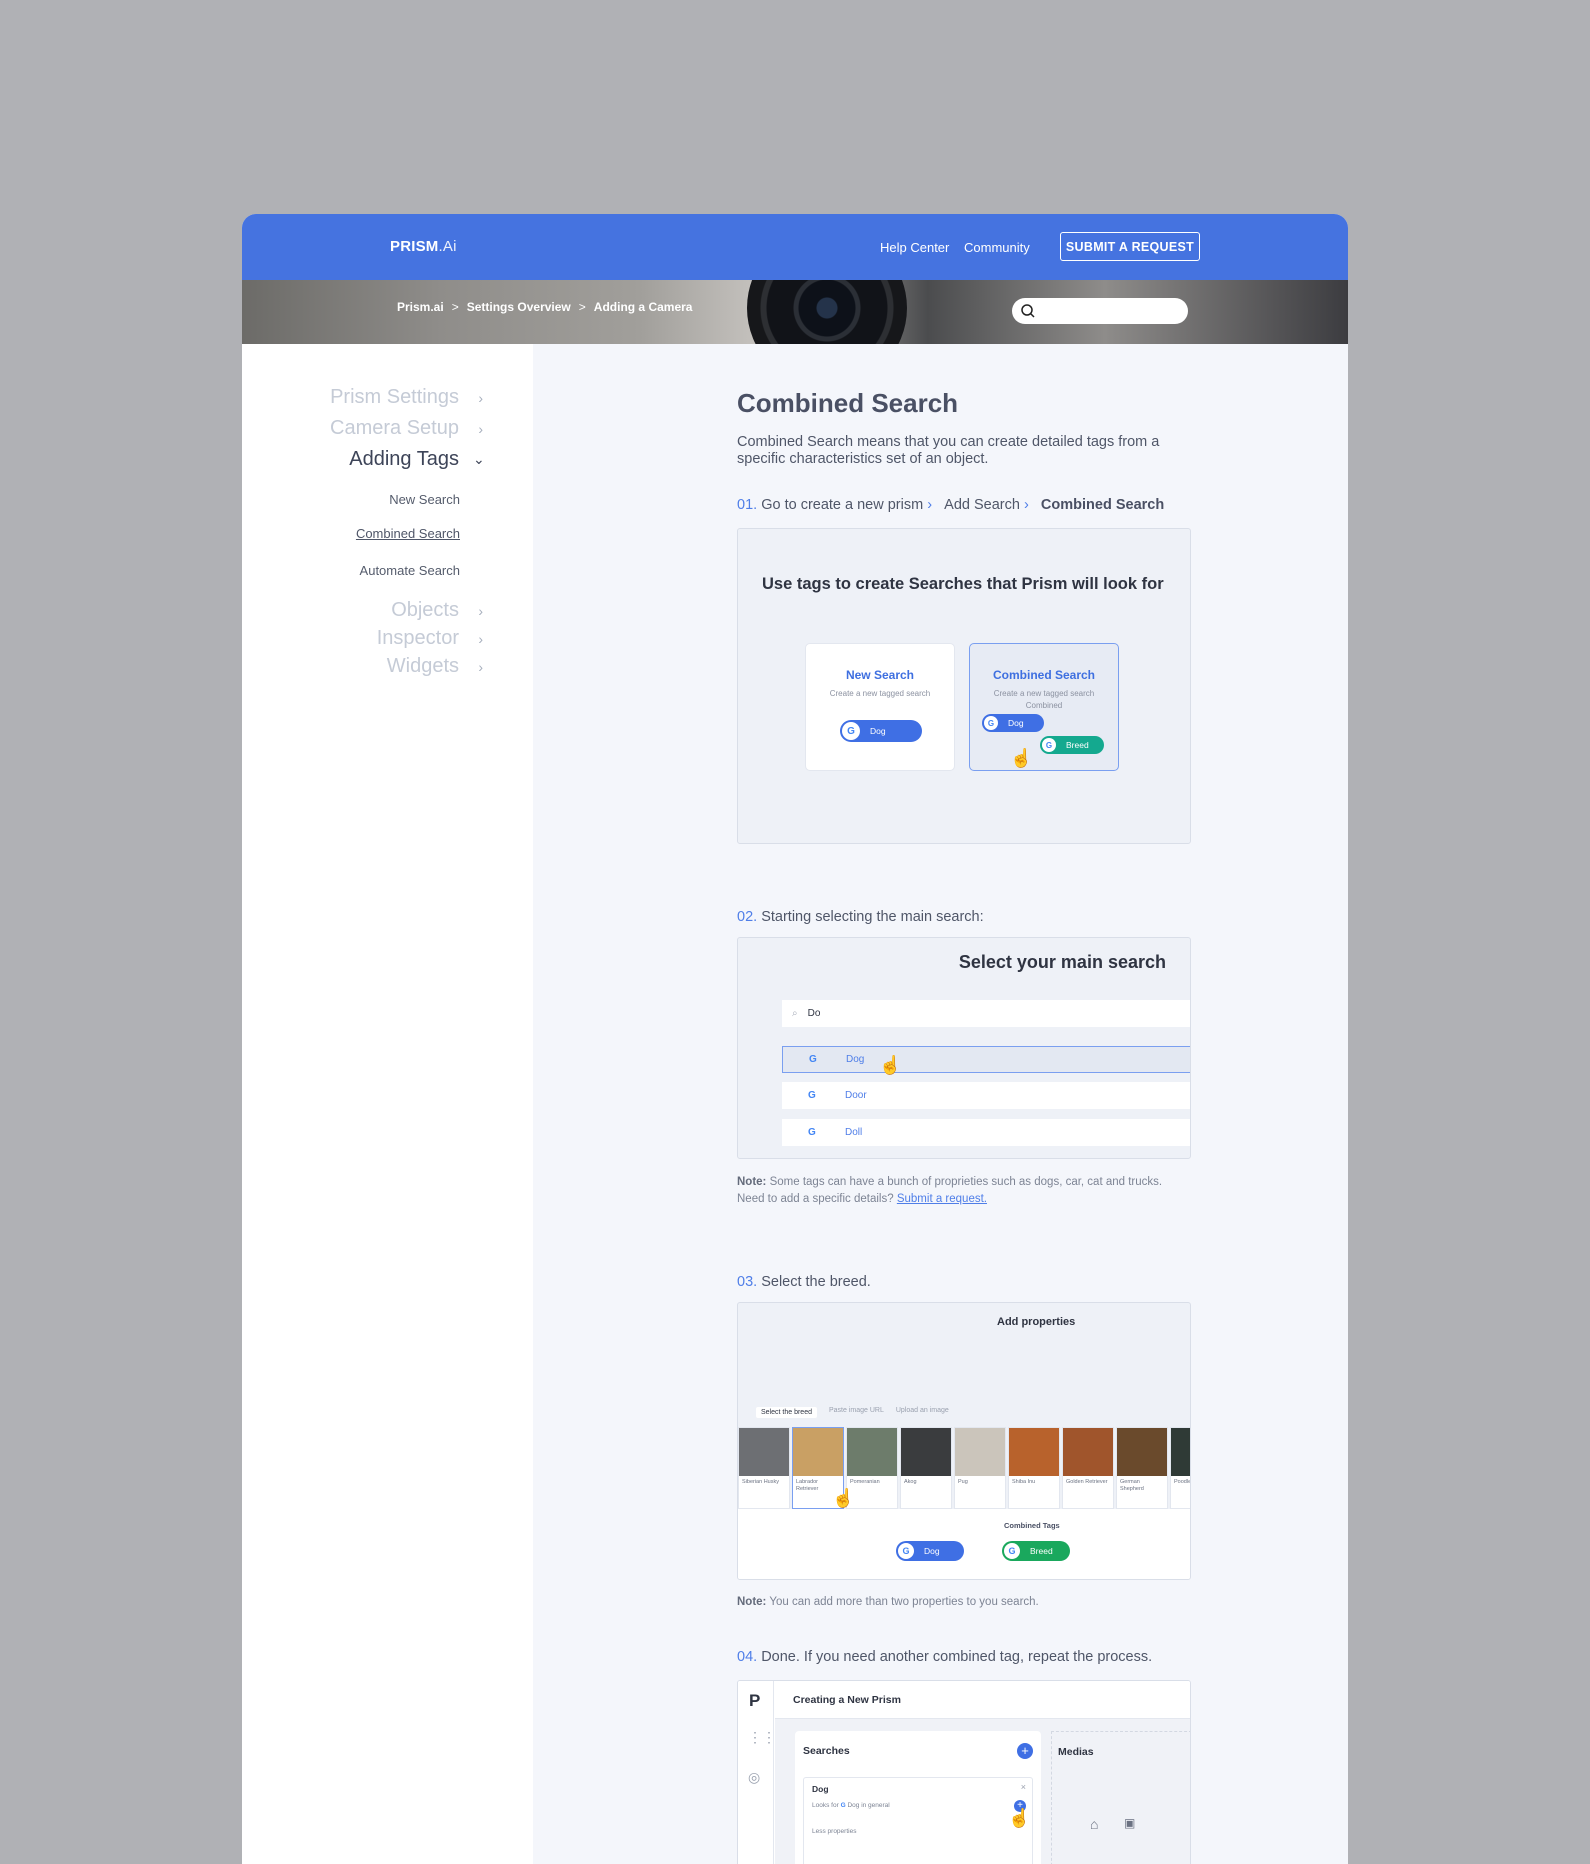 Image resolution: width=1590 pixels, height=1864 pixels. I want to click on breadcrumb-item: Prism.ai, so click(420, 307).